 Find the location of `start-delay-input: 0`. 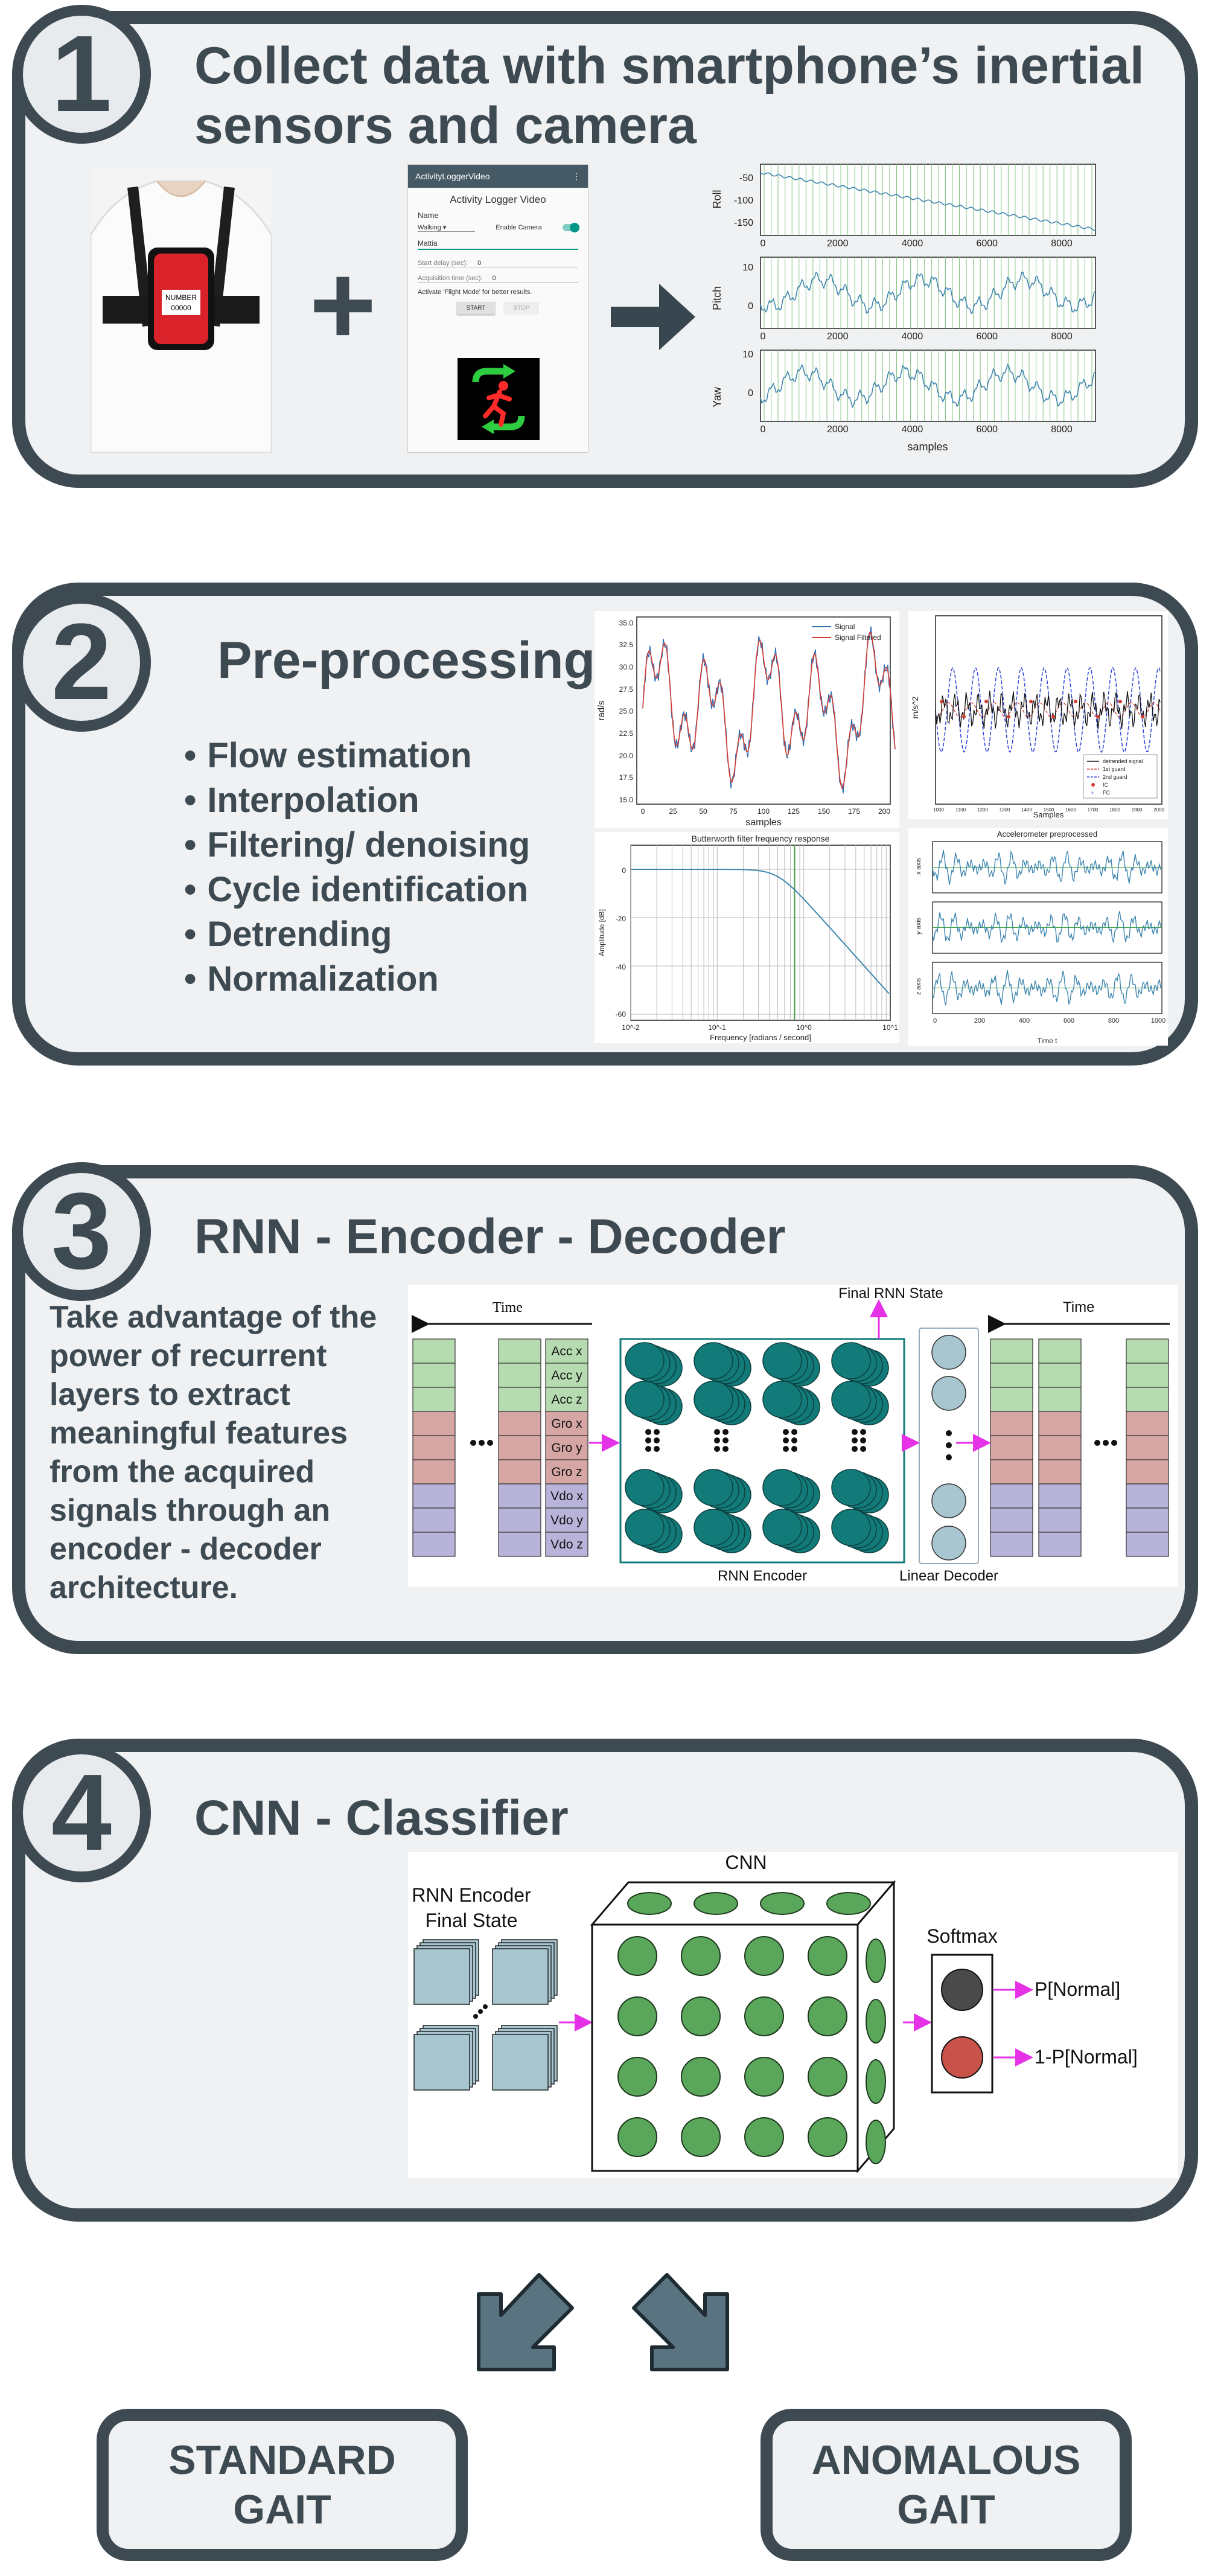

start-delay-input: 0 is located at coordinates (479, 263).